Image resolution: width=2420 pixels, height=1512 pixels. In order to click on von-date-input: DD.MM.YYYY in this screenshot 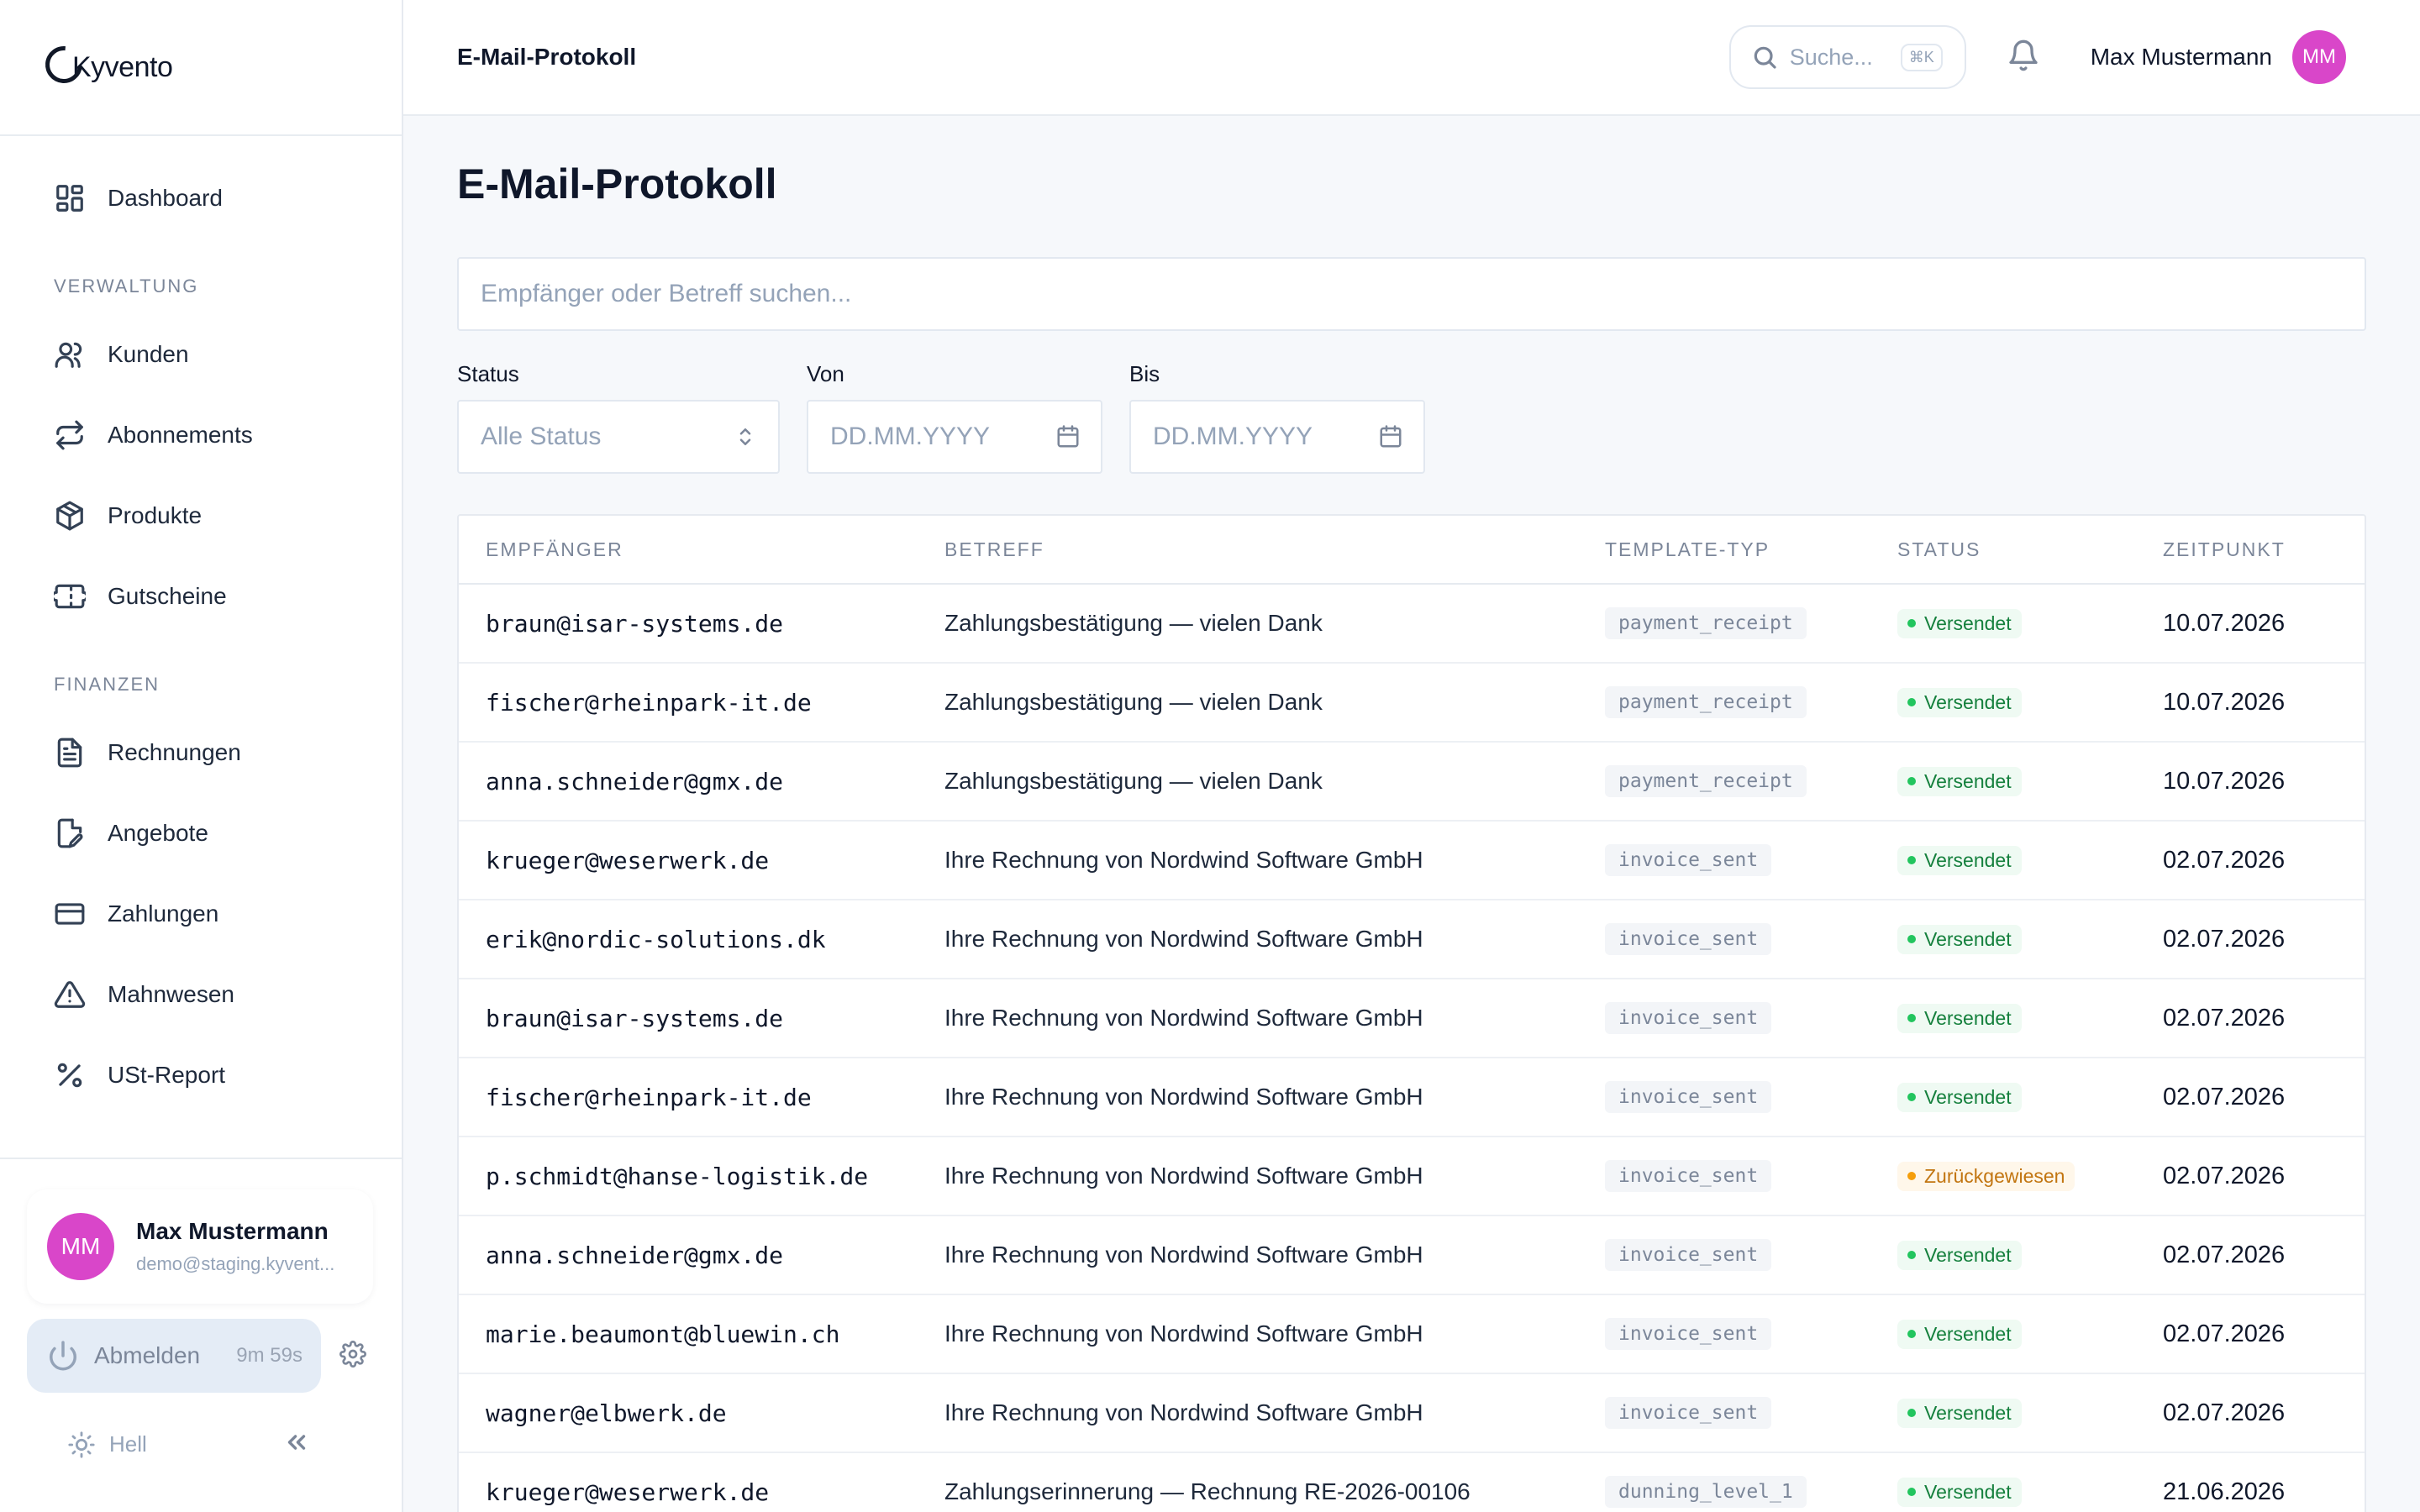, I will do `click(955, 437)`.